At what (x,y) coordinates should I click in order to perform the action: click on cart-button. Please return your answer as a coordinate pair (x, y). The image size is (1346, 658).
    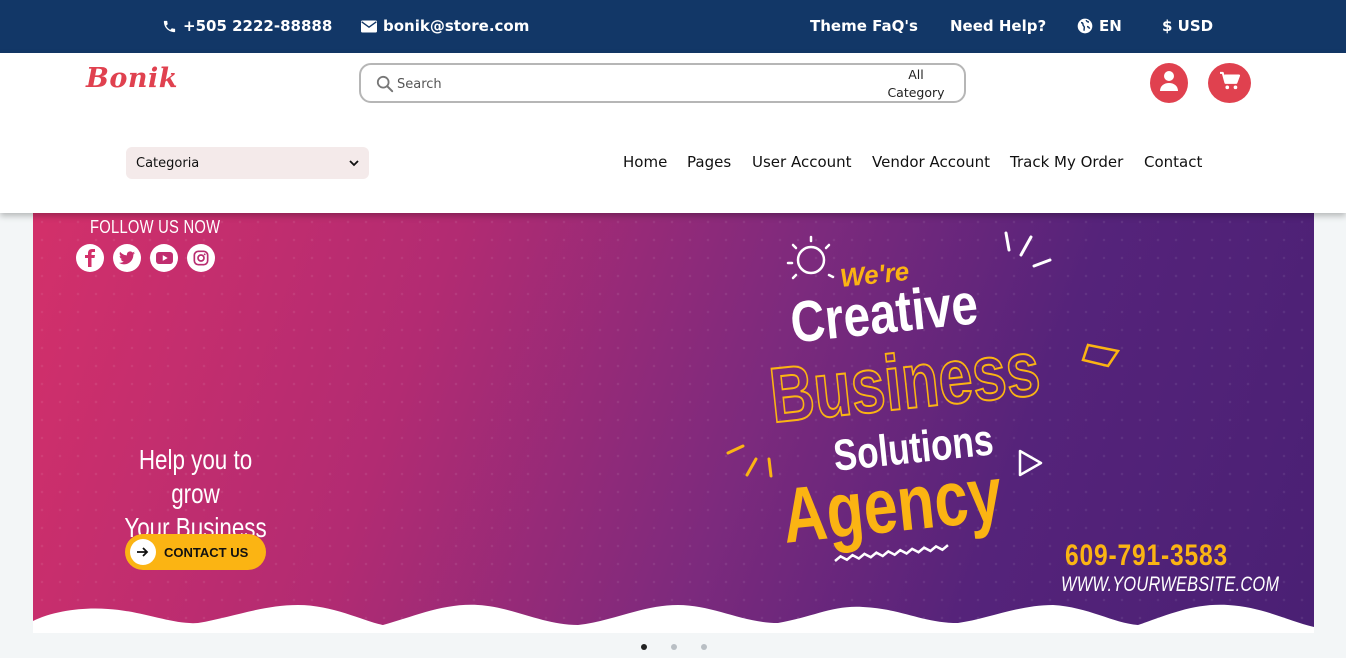
    Looking at the image, I should click on (1229, 83).